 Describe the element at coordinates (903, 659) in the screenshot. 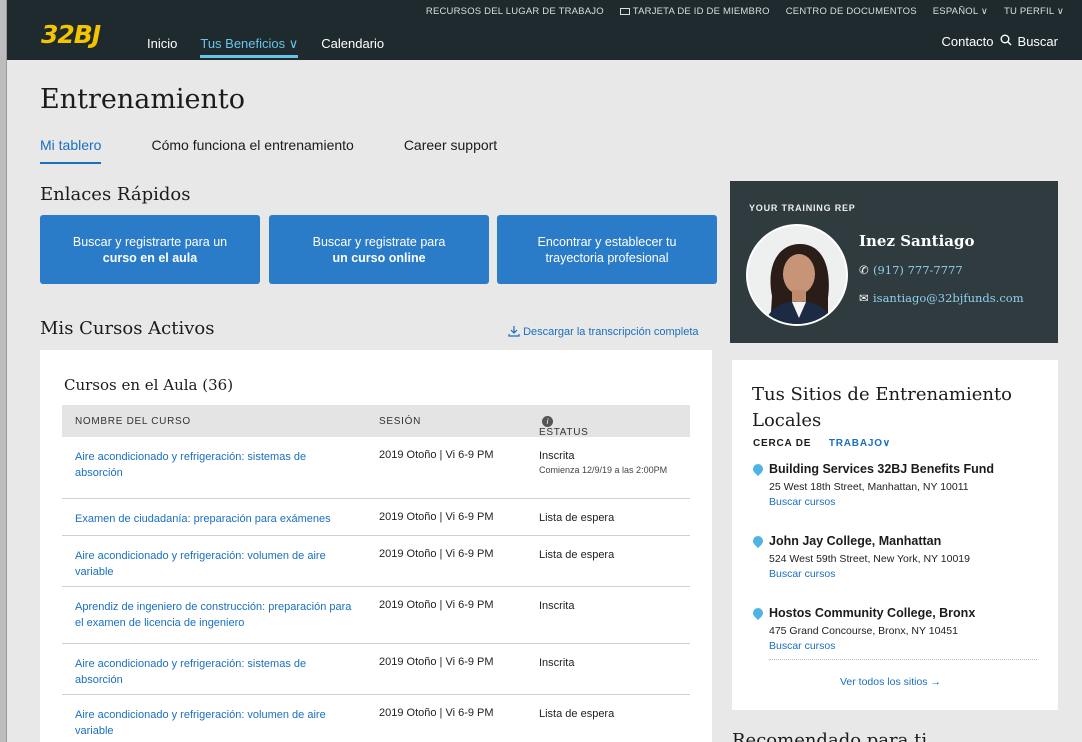

I see `divider` at that location.